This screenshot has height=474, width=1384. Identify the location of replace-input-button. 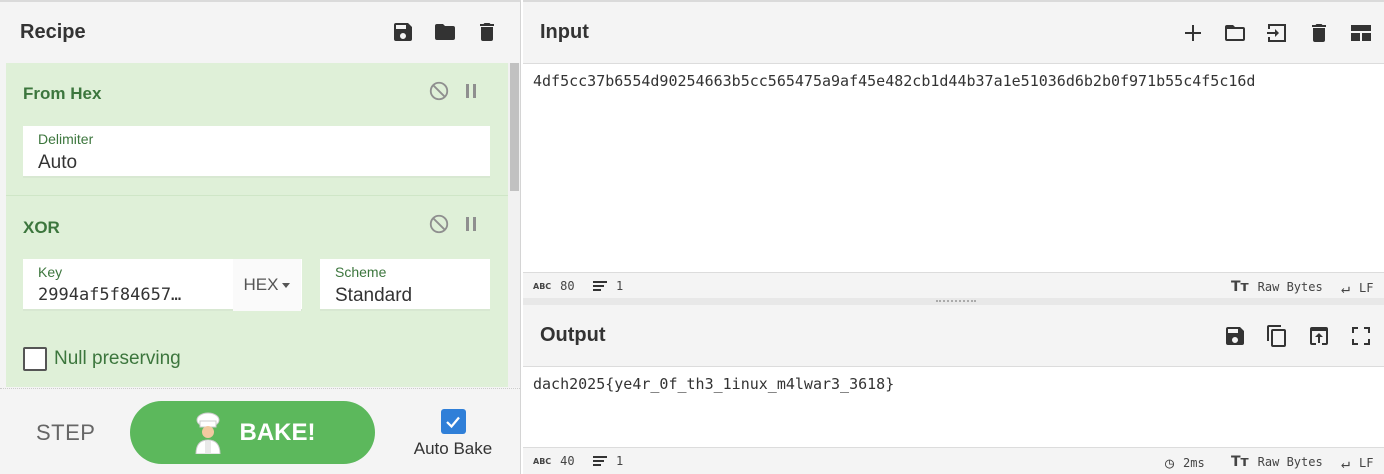
(1319, 336).